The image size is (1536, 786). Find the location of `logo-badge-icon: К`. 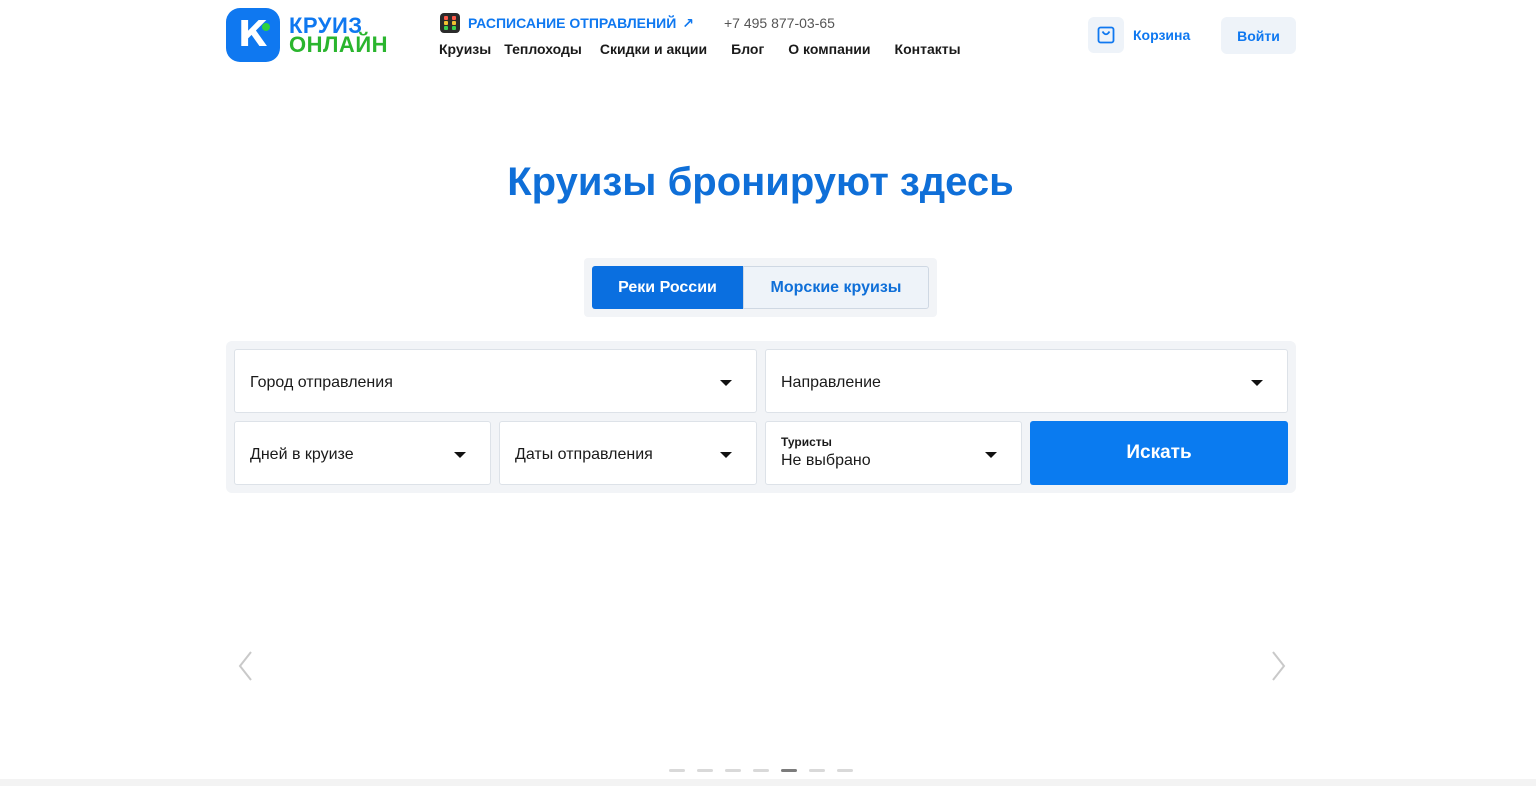

logo-badge-icon: К is located at coordinates (253, 35).